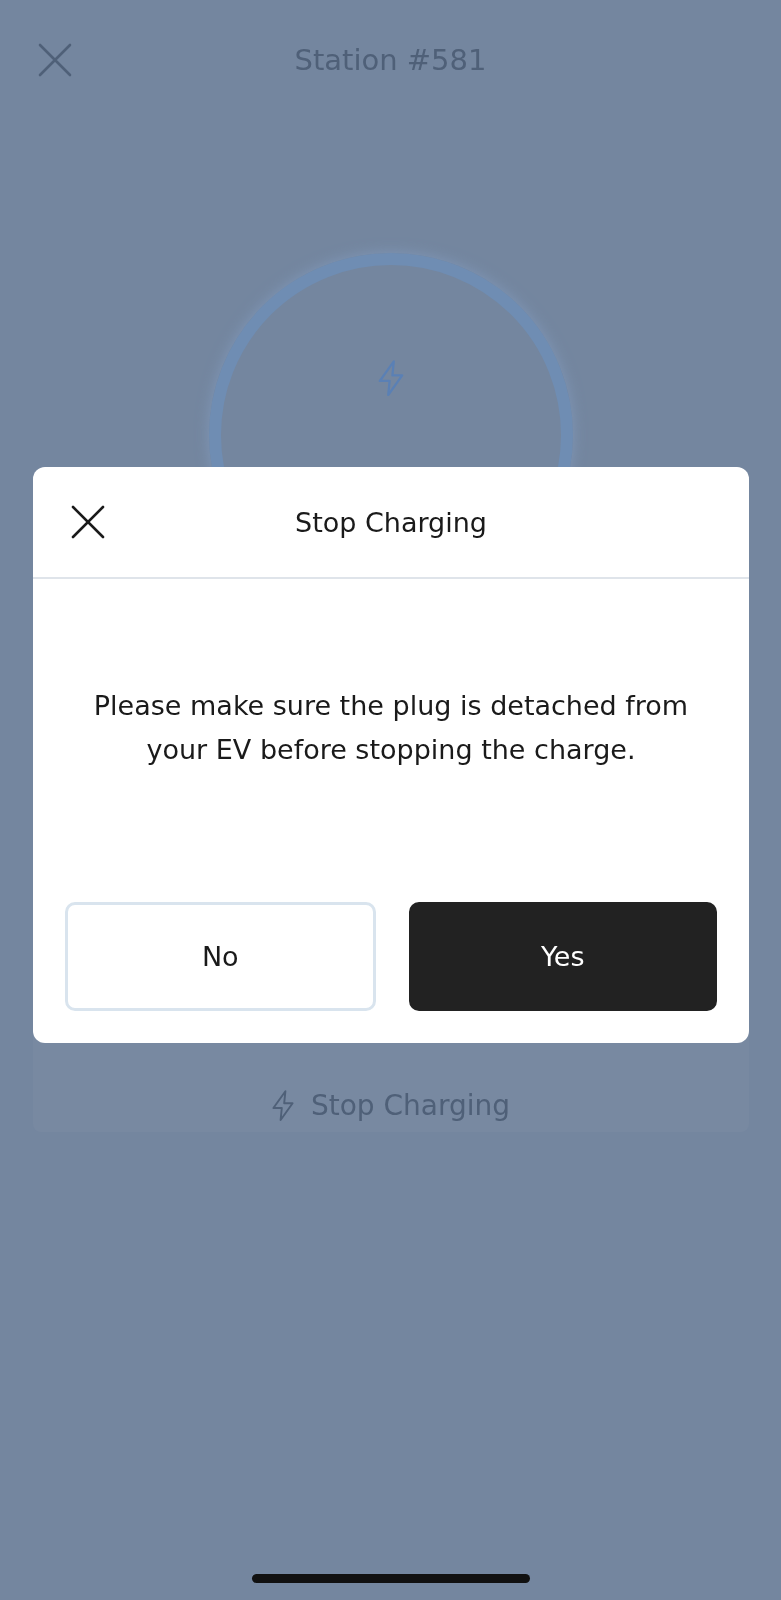 The image size is (781, 1600). I want to click on confirm-button: Yes, so click(562, 956).